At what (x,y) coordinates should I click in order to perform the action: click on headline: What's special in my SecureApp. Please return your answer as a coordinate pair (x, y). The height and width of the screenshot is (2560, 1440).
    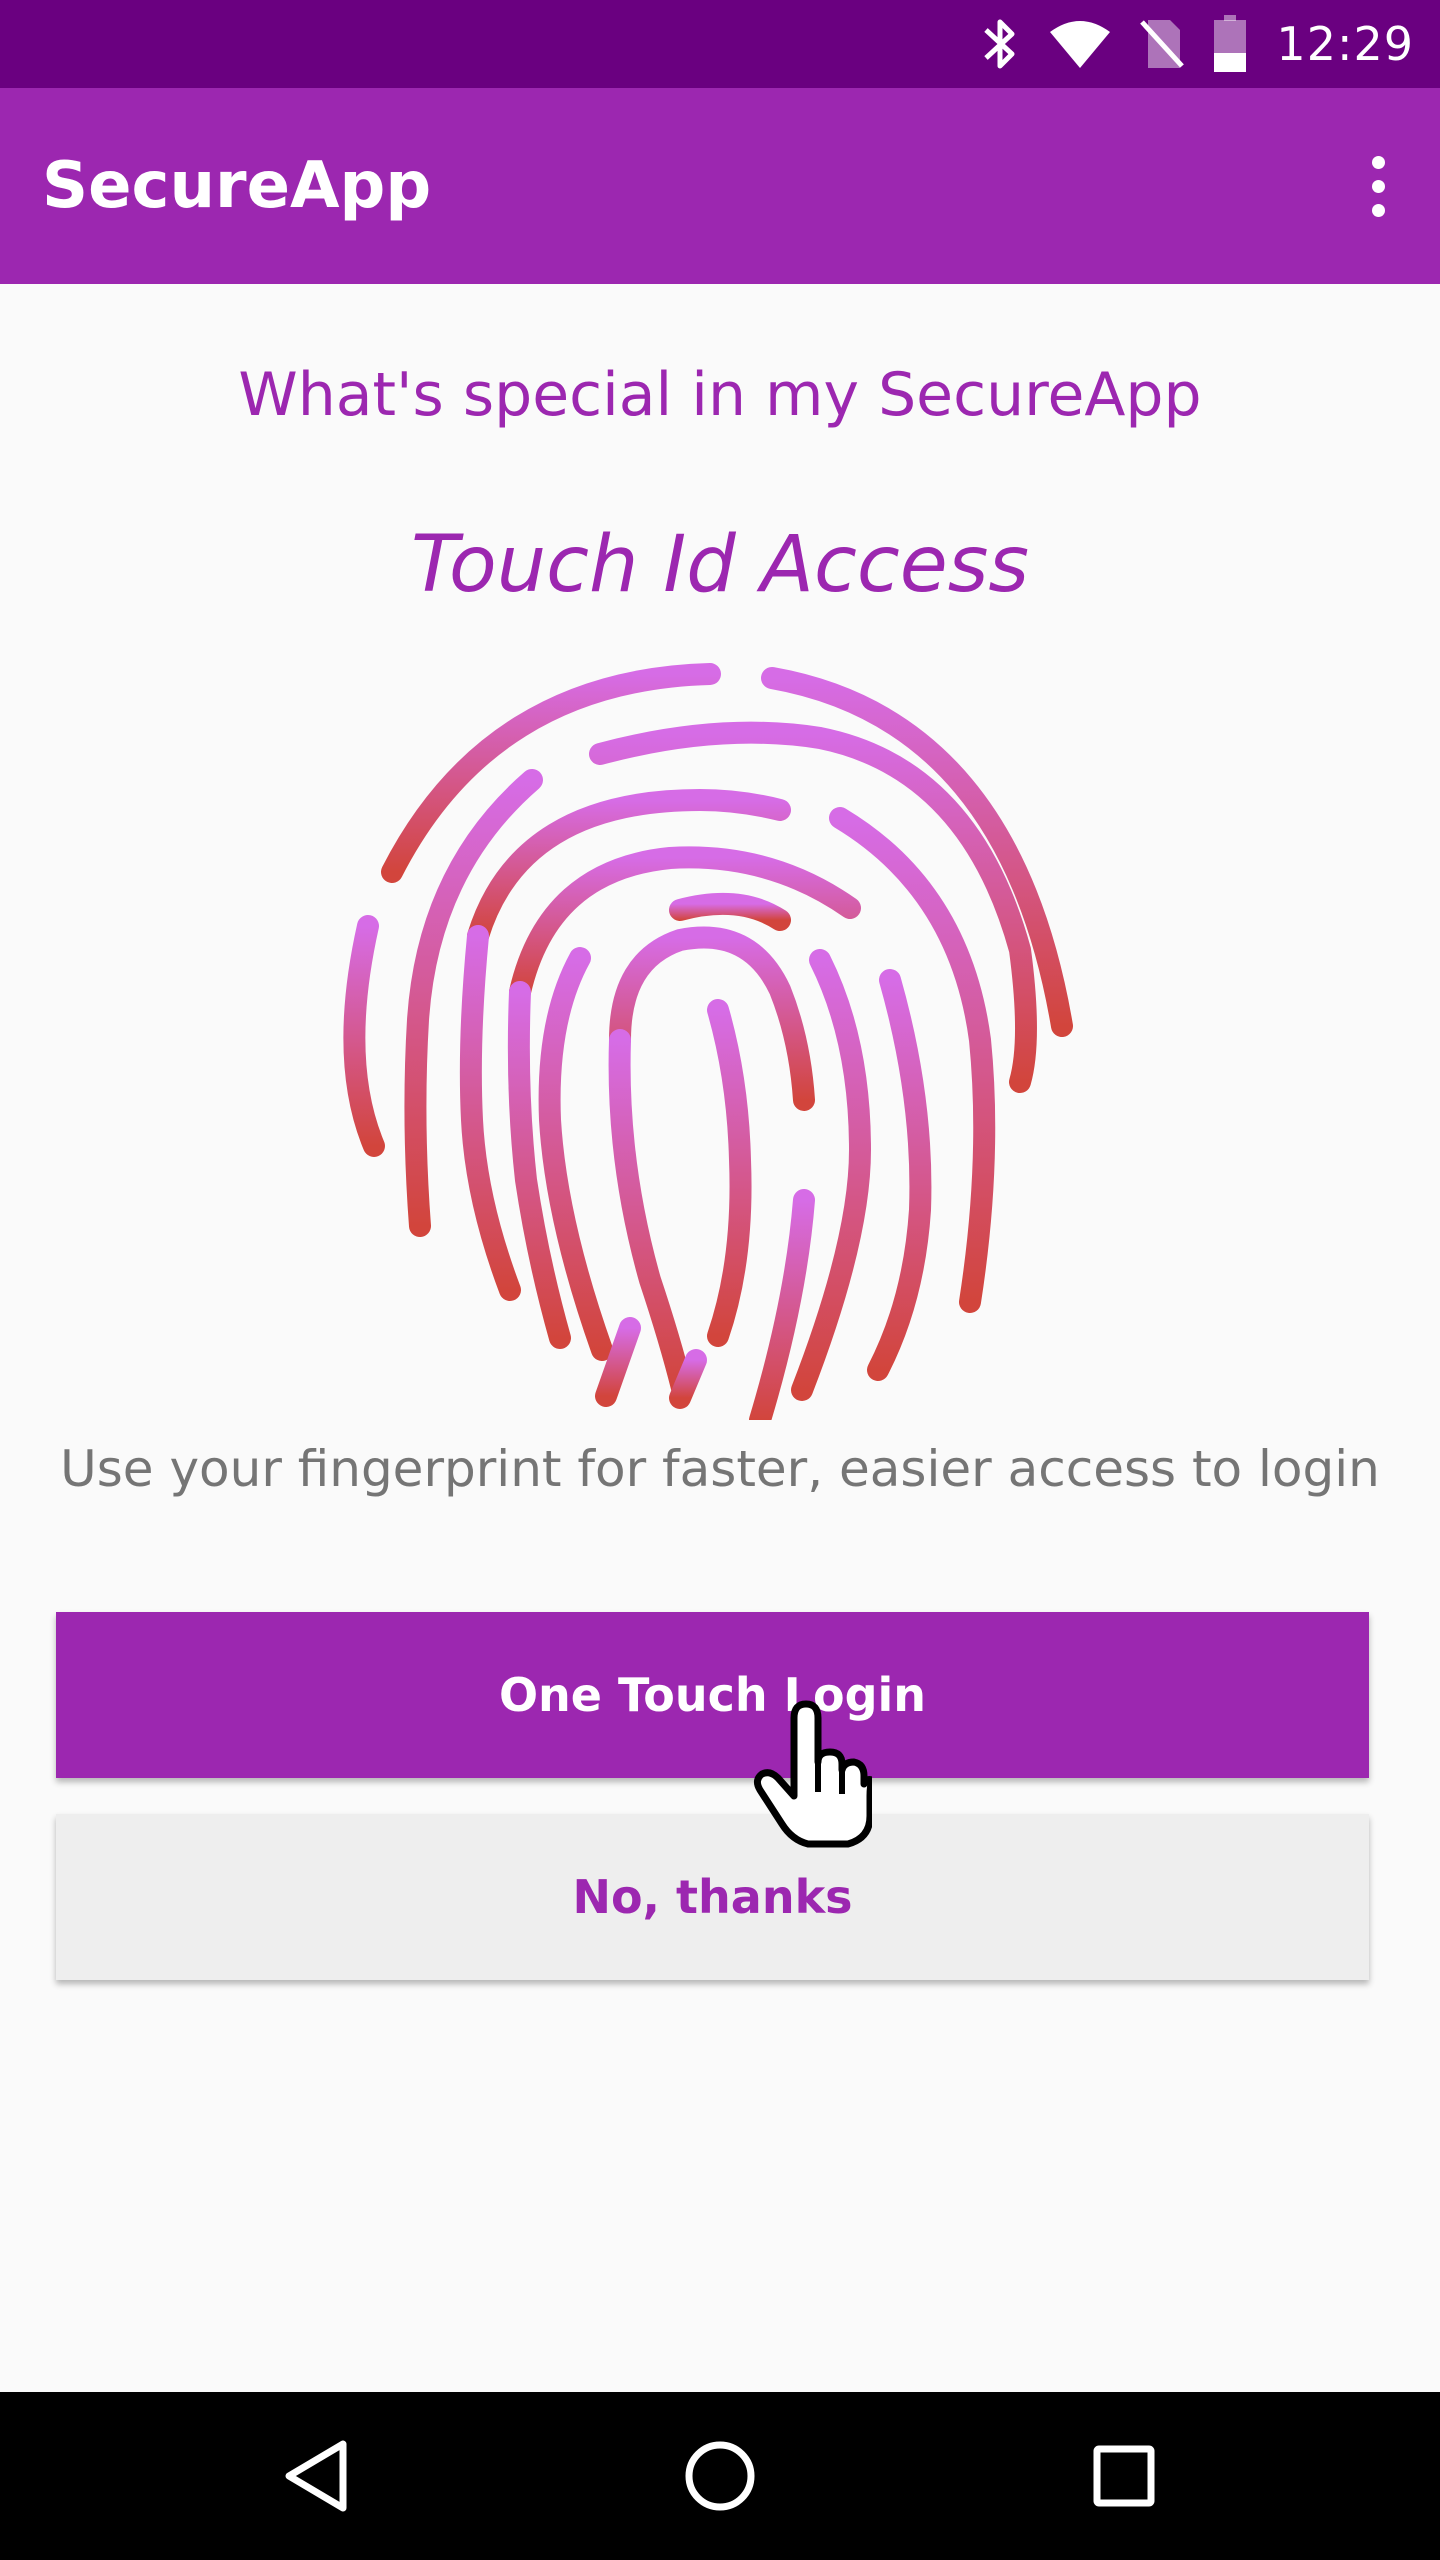
    Looking at the image, I should click on (720, 395).